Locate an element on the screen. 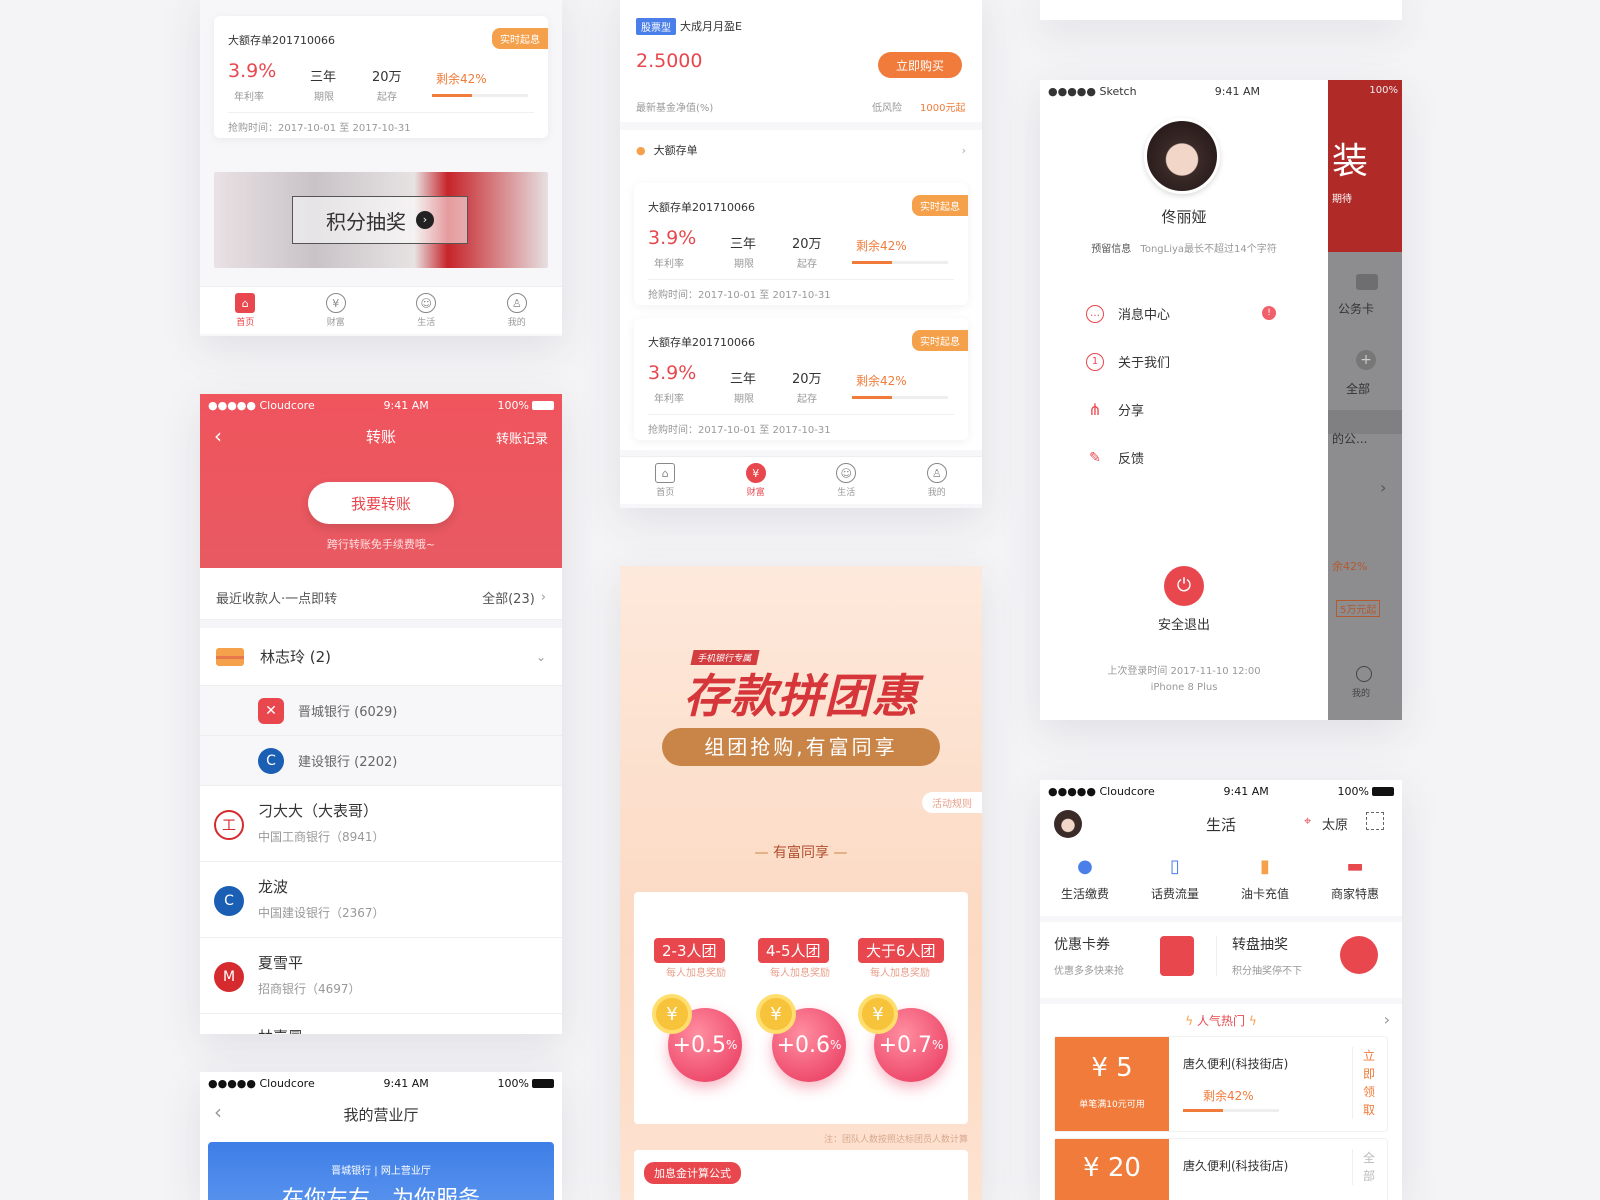 This screenshot has height=1200, width=1600. coupon-amount: ¥ 5 is located at coordinates (1112, 1068).